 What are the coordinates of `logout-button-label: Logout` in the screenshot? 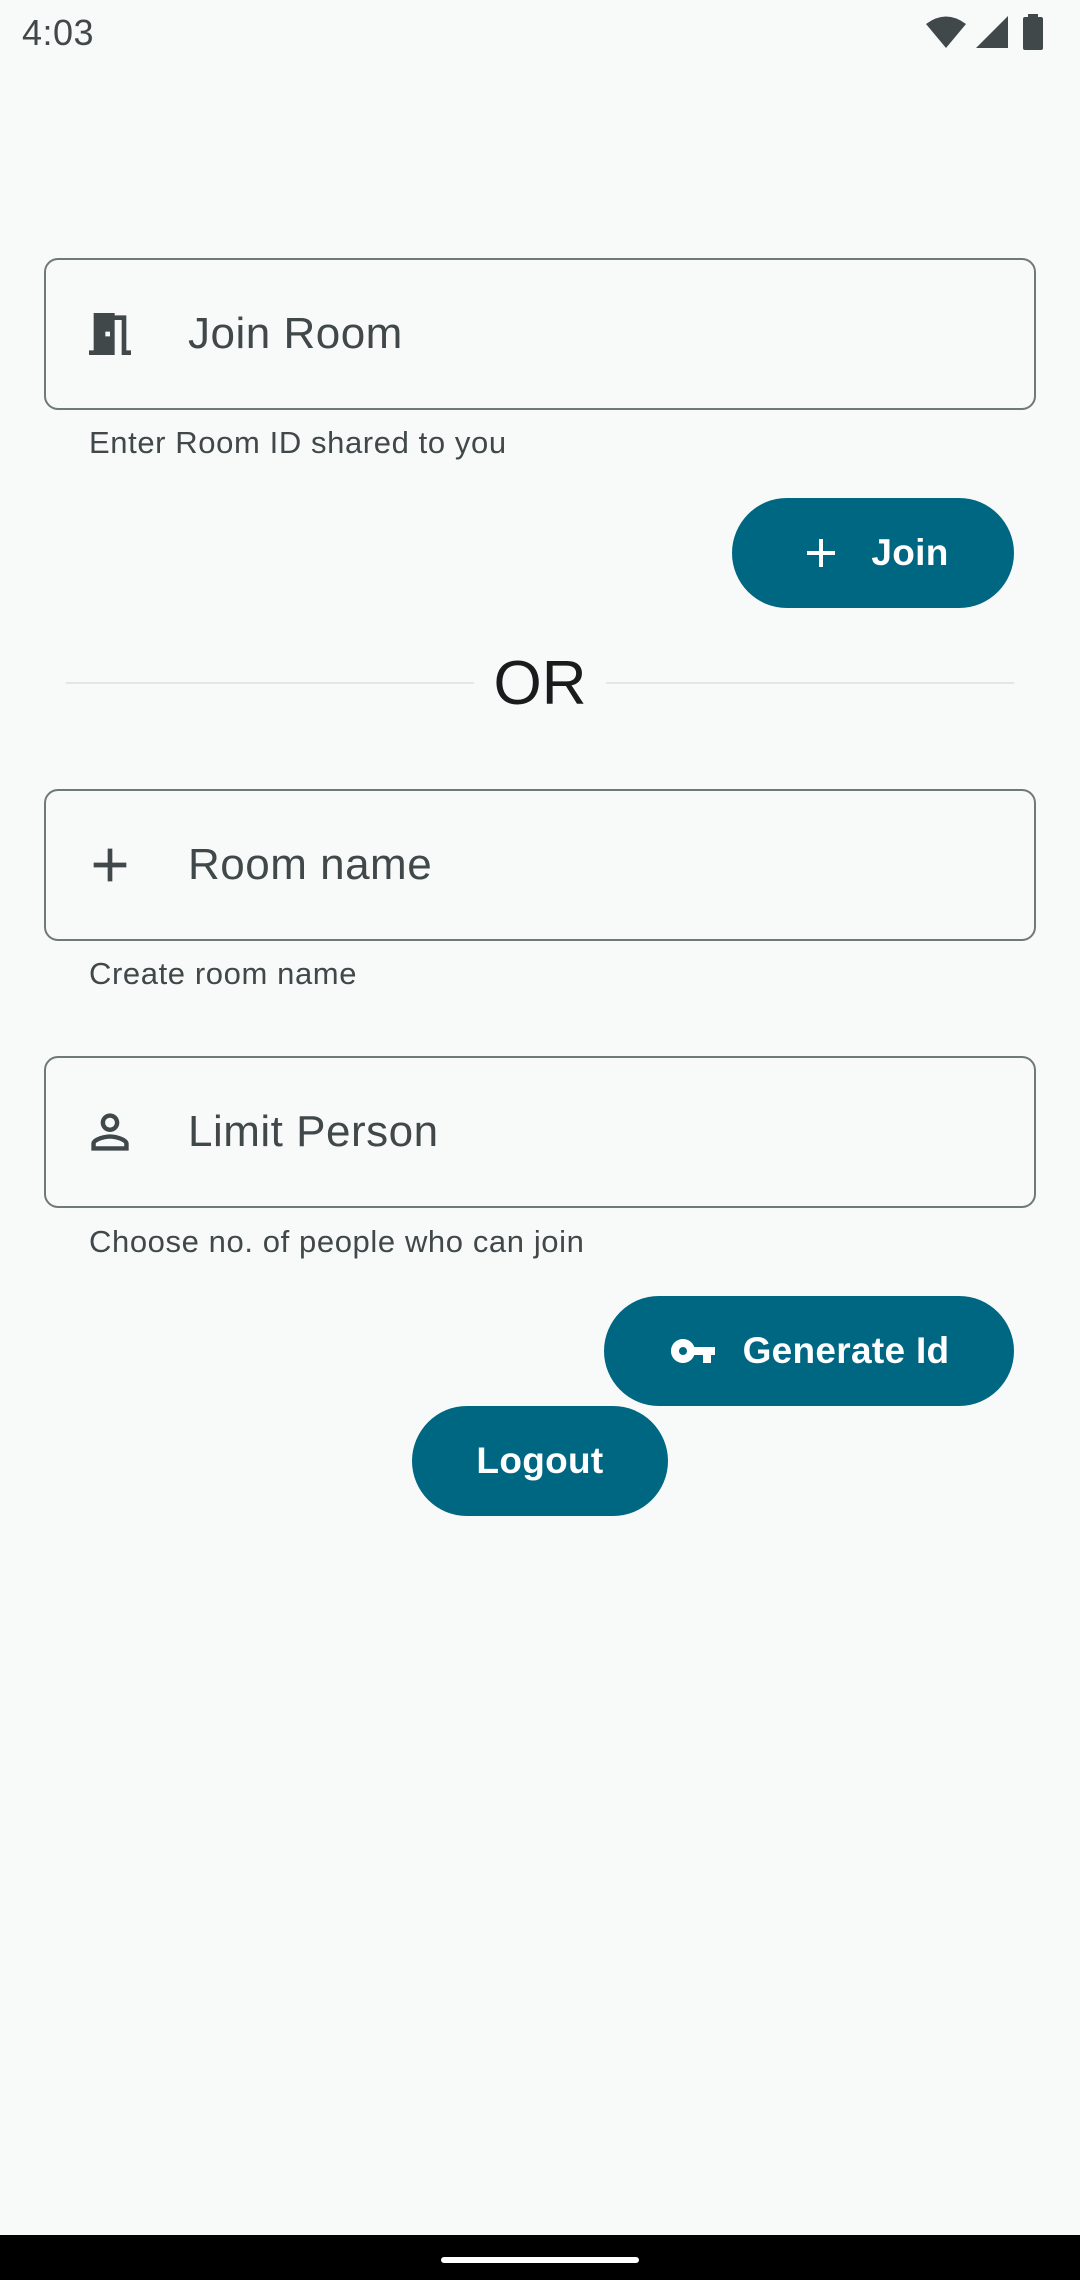 It's located at (540, 1460).